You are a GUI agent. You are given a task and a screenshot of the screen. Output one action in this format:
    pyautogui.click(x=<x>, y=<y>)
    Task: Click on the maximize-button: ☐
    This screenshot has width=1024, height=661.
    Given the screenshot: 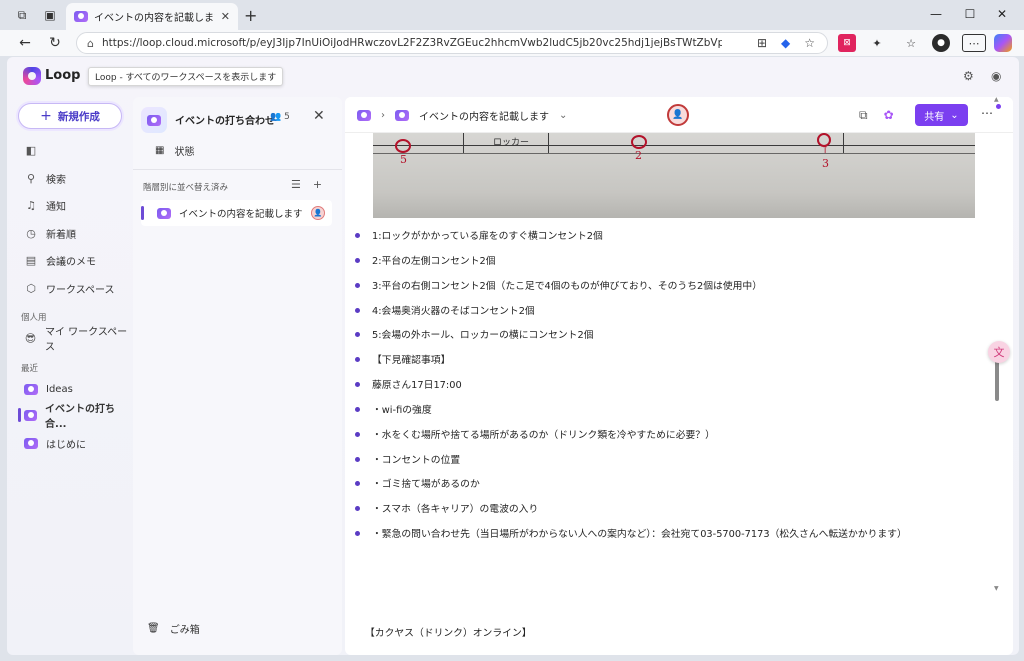 What is the action you would take?
    pyautogui.click(x=970, y=14)
    